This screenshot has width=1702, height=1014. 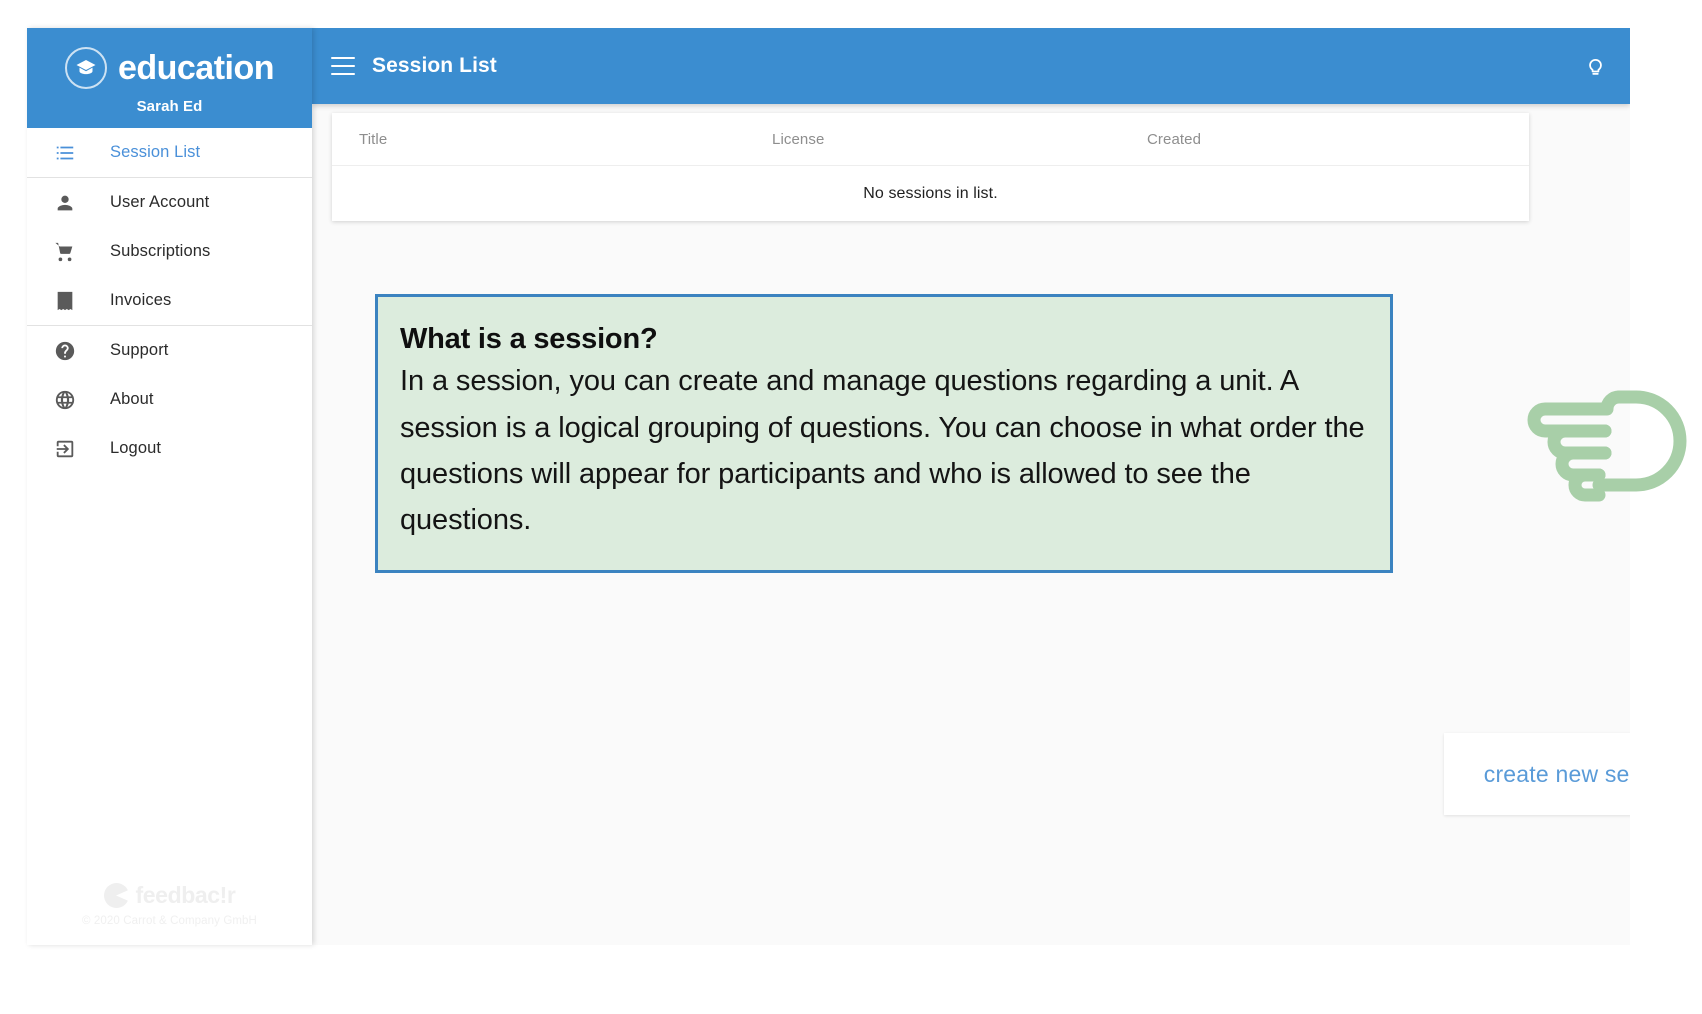 I want to click on create-new-session-tooltip: create new session, so click(x=1537, y=774).